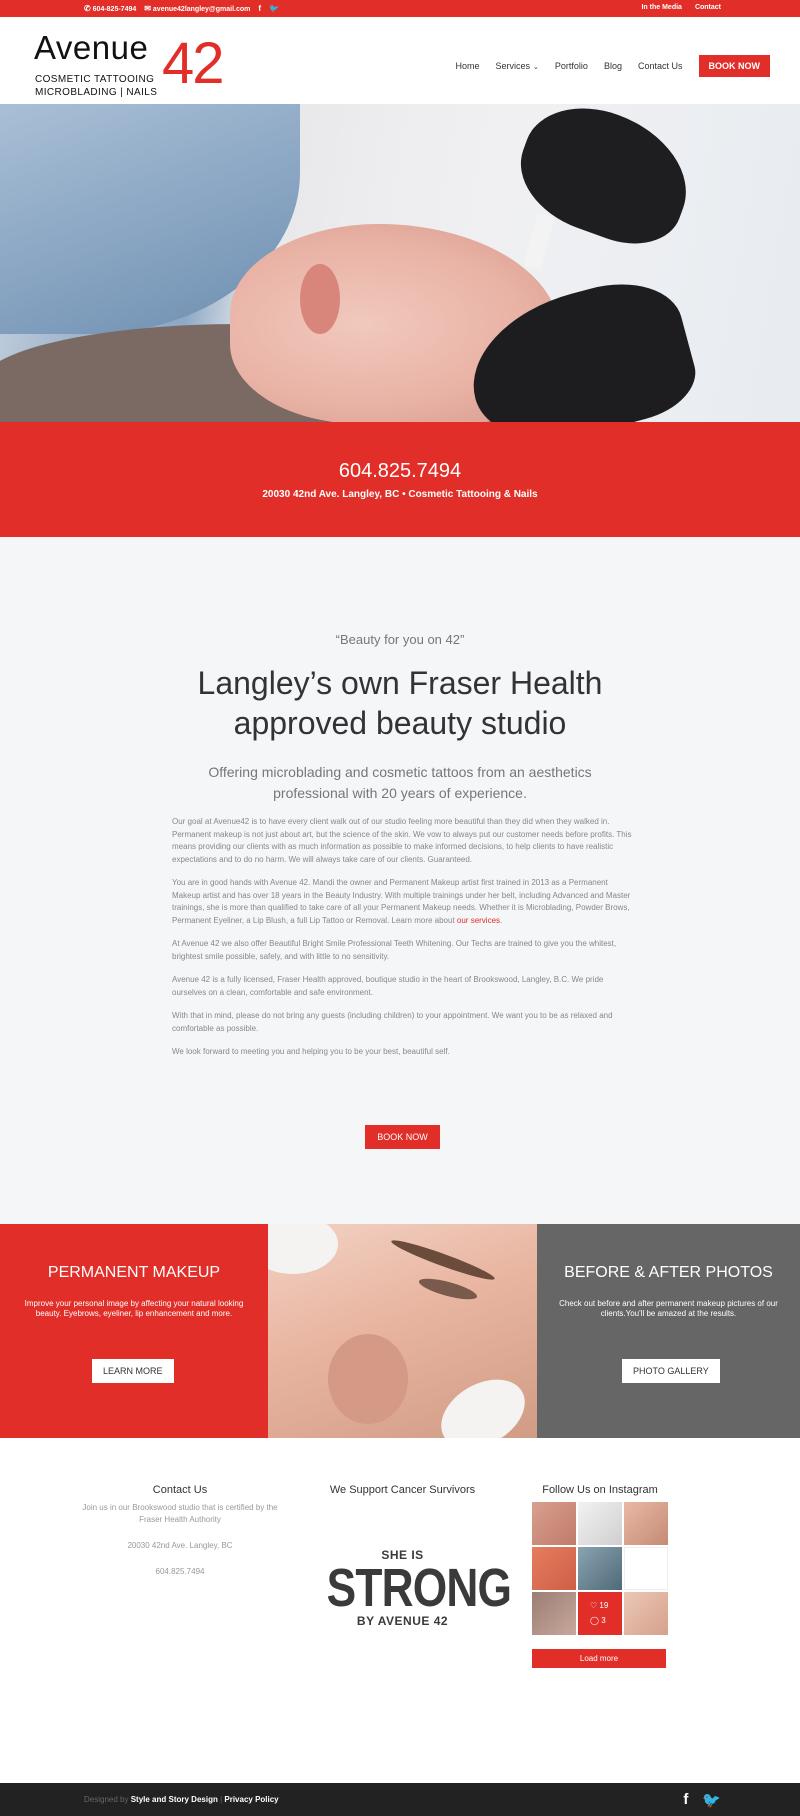  I want to click on phone-icon: ✆, so click(87, 8).